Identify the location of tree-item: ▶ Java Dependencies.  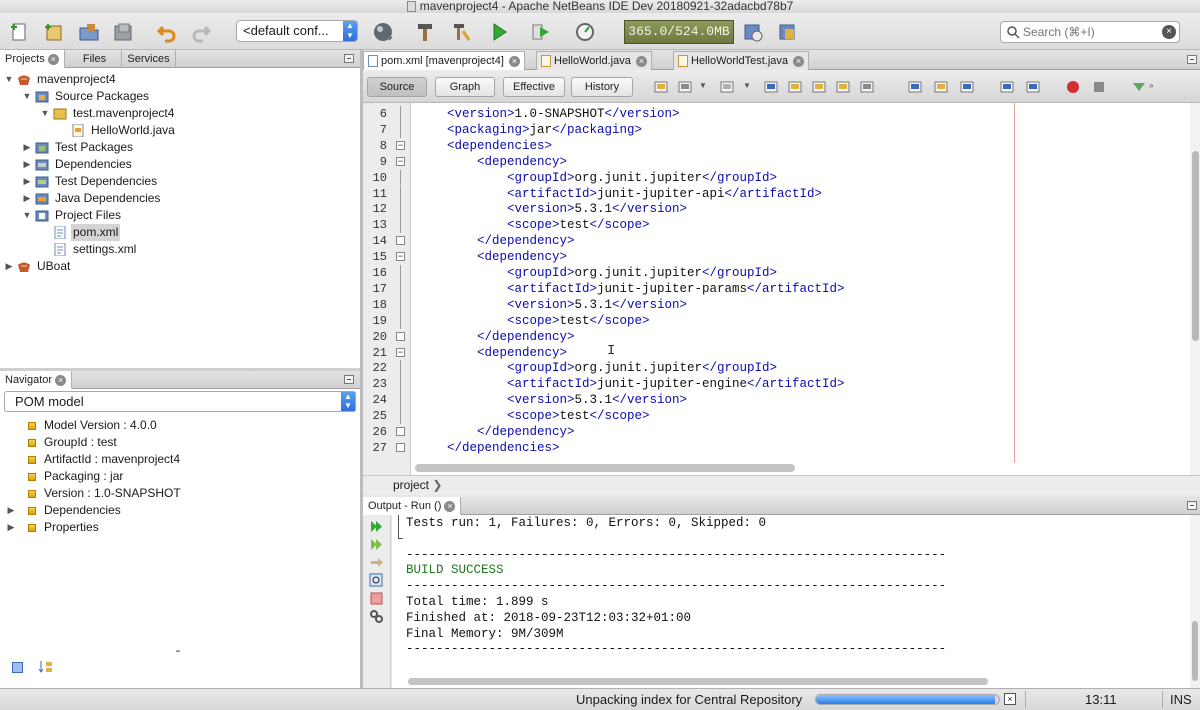
(92, 198).